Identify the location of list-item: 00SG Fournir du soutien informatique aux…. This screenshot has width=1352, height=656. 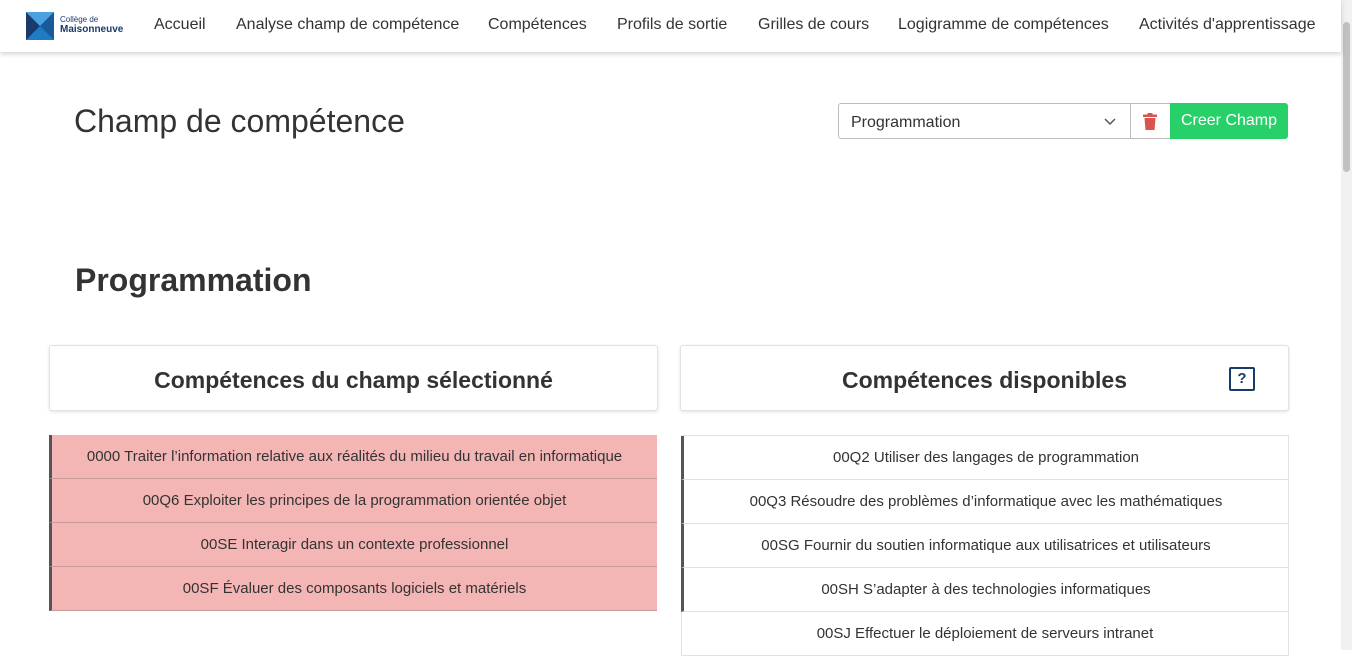
(985, 546).